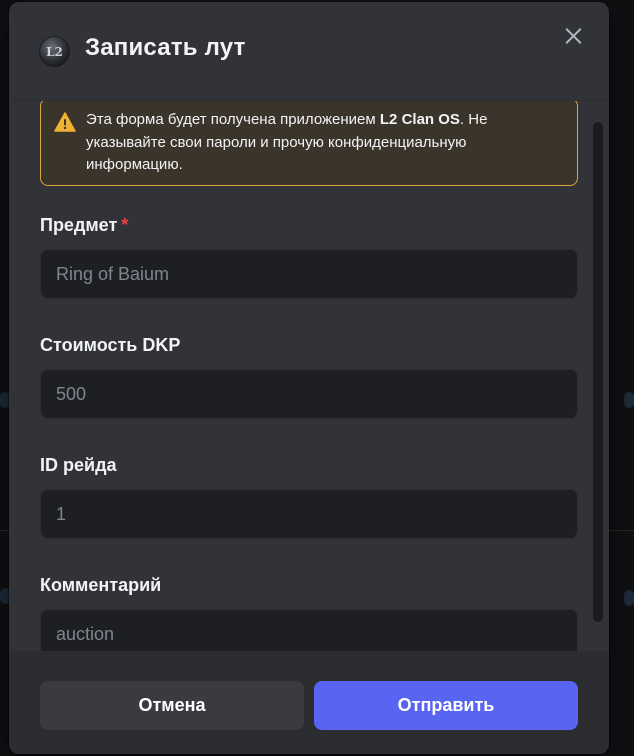  Describe the element at coordinates (233, 119) in the screenshot. I see `notice-text-before: Эта форма будет получена приложением` at that location.